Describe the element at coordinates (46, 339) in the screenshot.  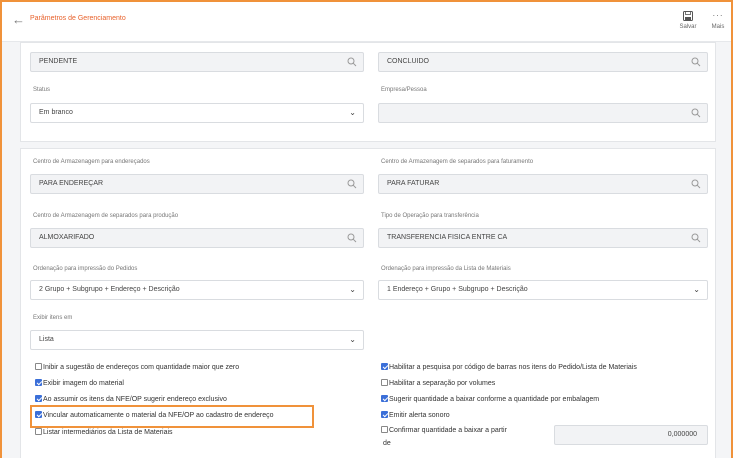
I see `exibir-itens-value: Lista` at that location.